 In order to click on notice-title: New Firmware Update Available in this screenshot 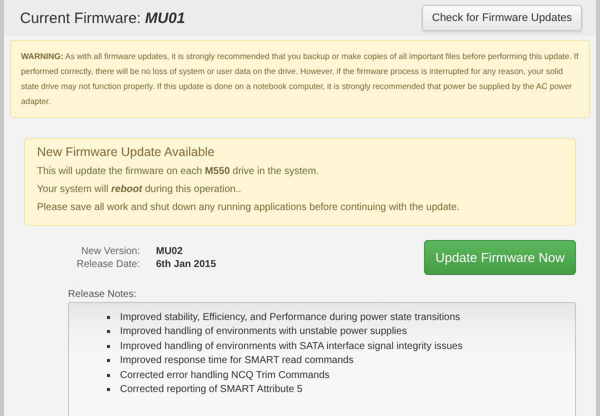, I will do `click(126, 152)`.